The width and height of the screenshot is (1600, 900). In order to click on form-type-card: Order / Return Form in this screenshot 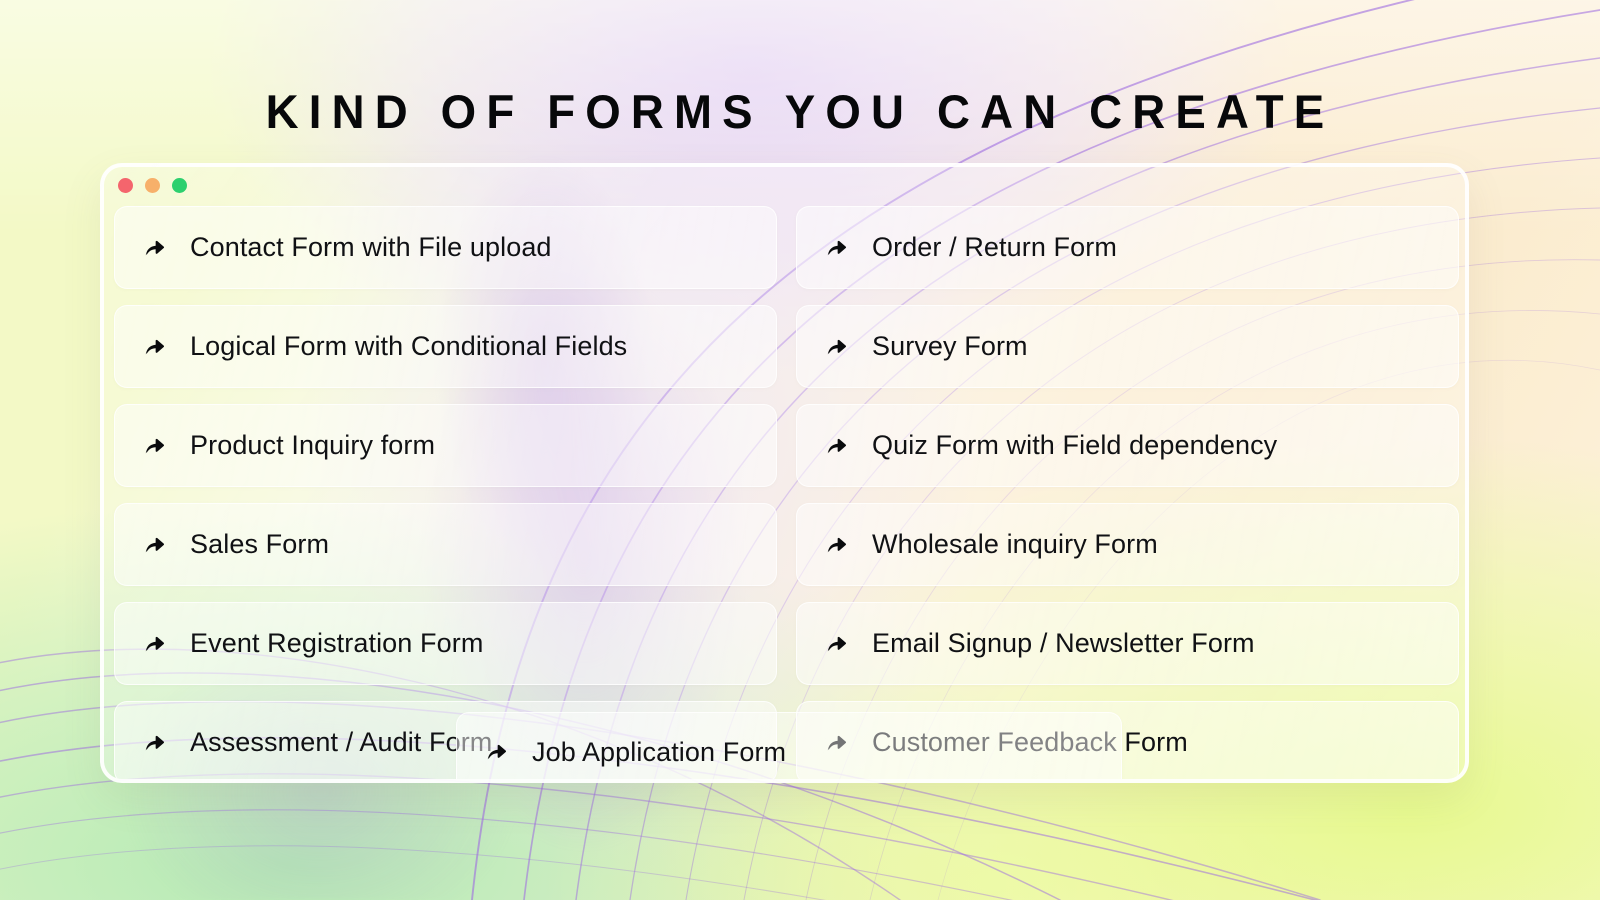, I will do `click(1127, 247)`.